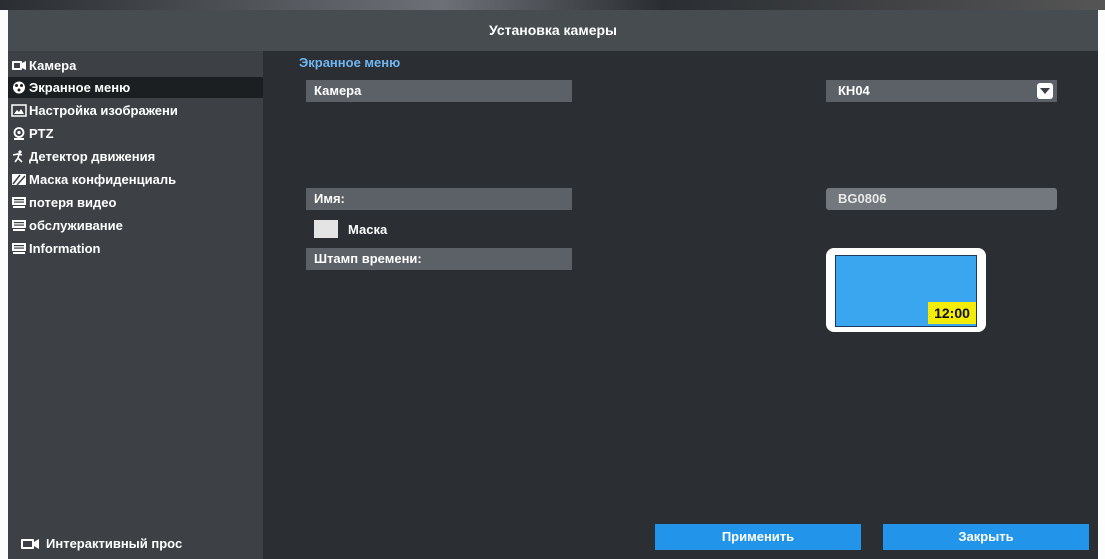 This screenshot has width=1105, height=559. I want to click on sidebar-item-label: Маска конфиденциаль, so click(103, 179).